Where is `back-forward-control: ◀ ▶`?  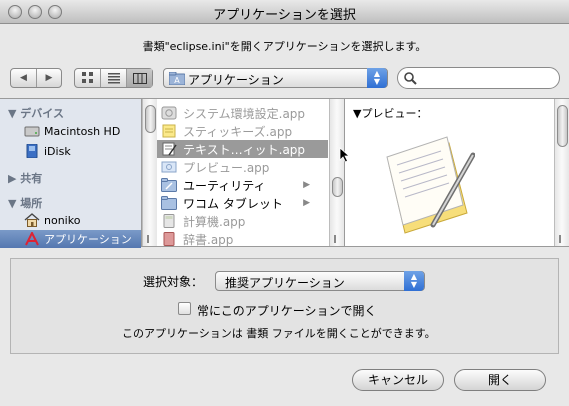
back-forward-control: ◀ ▶ is located at coordinates (36, 78).